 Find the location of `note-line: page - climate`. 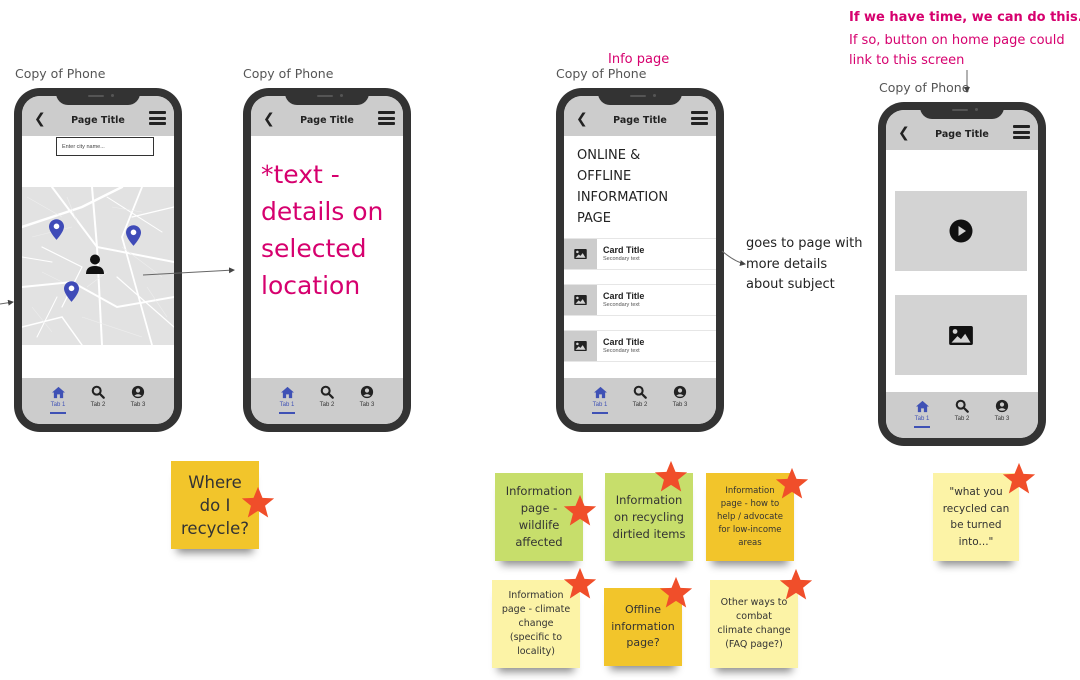

note-line: page - climate is located at coordinates (536, 609).